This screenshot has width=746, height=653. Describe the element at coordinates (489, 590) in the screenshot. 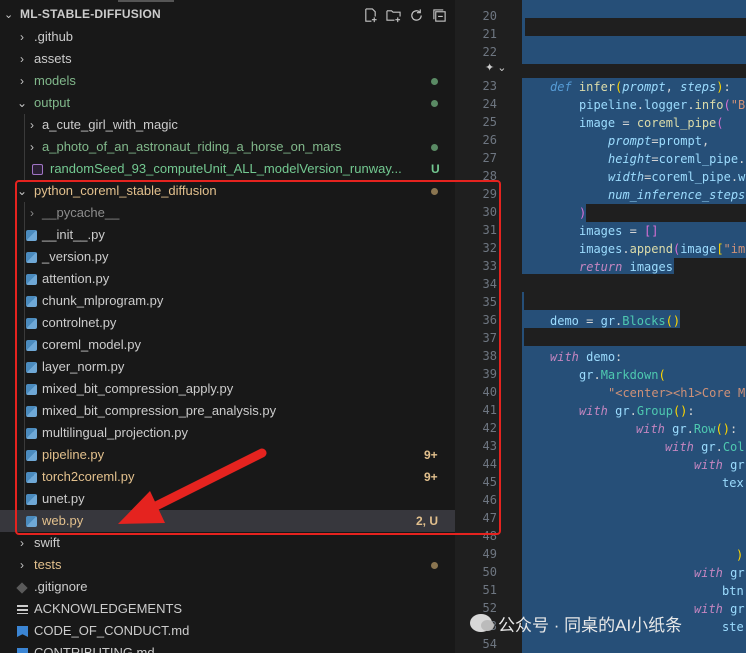

I see `line-number: 51` at that location.